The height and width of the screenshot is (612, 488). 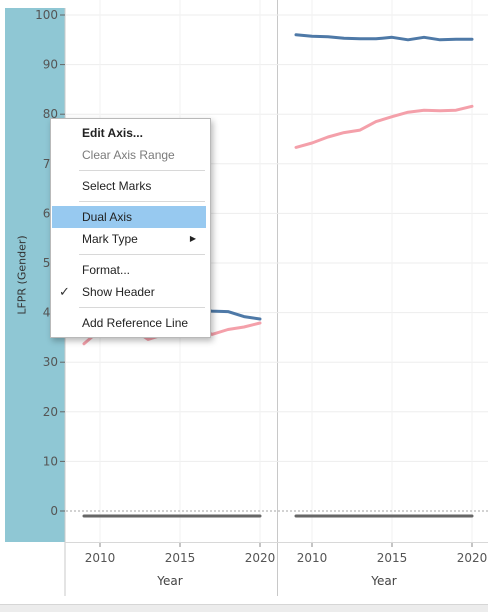 I want to click on x-axis-title-left: Year, so click(x=169, y=581).